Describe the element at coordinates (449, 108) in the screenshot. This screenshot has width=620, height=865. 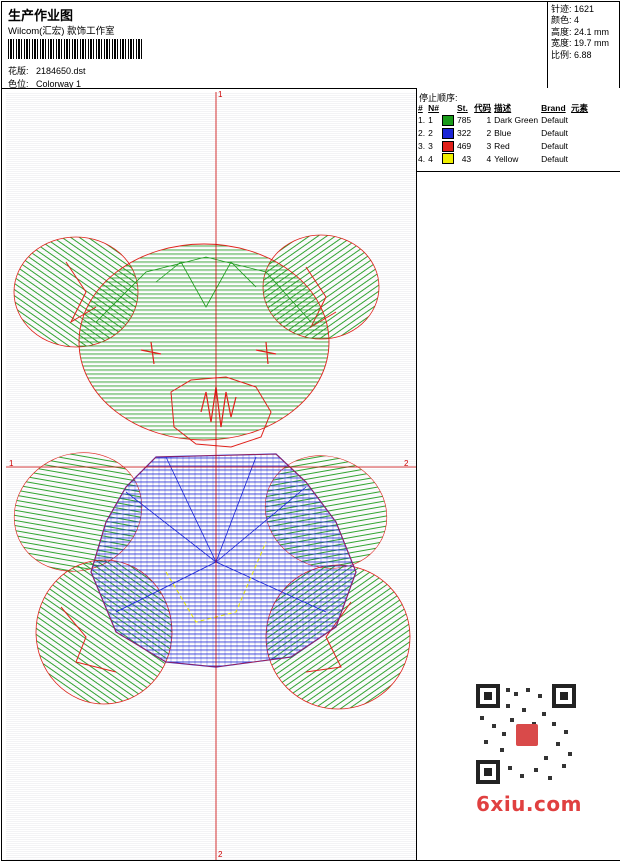
I see `col-swatch` at that location.